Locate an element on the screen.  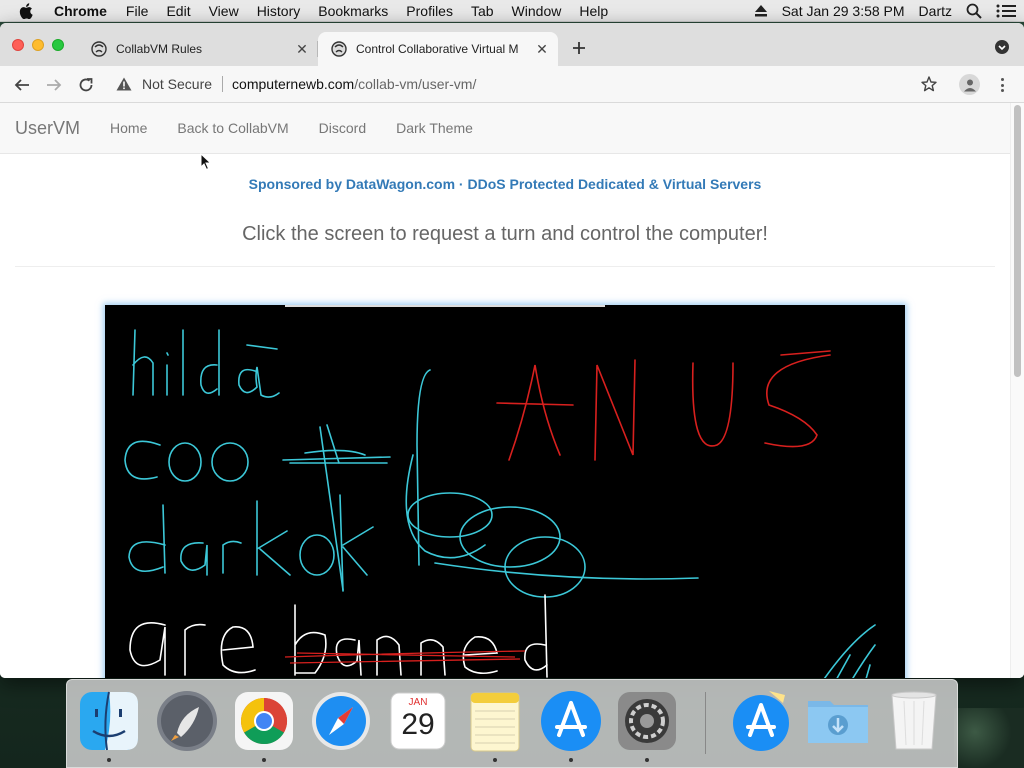
dock-trash-icon is located at coordinates (914, 721).